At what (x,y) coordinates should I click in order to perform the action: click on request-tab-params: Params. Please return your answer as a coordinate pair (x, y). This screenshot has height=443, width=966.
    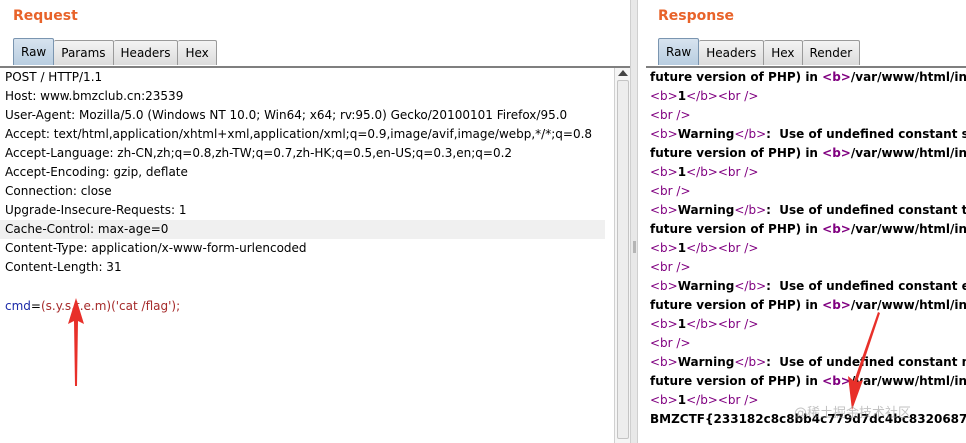
    Looking at the image, I should click on (84, 52).